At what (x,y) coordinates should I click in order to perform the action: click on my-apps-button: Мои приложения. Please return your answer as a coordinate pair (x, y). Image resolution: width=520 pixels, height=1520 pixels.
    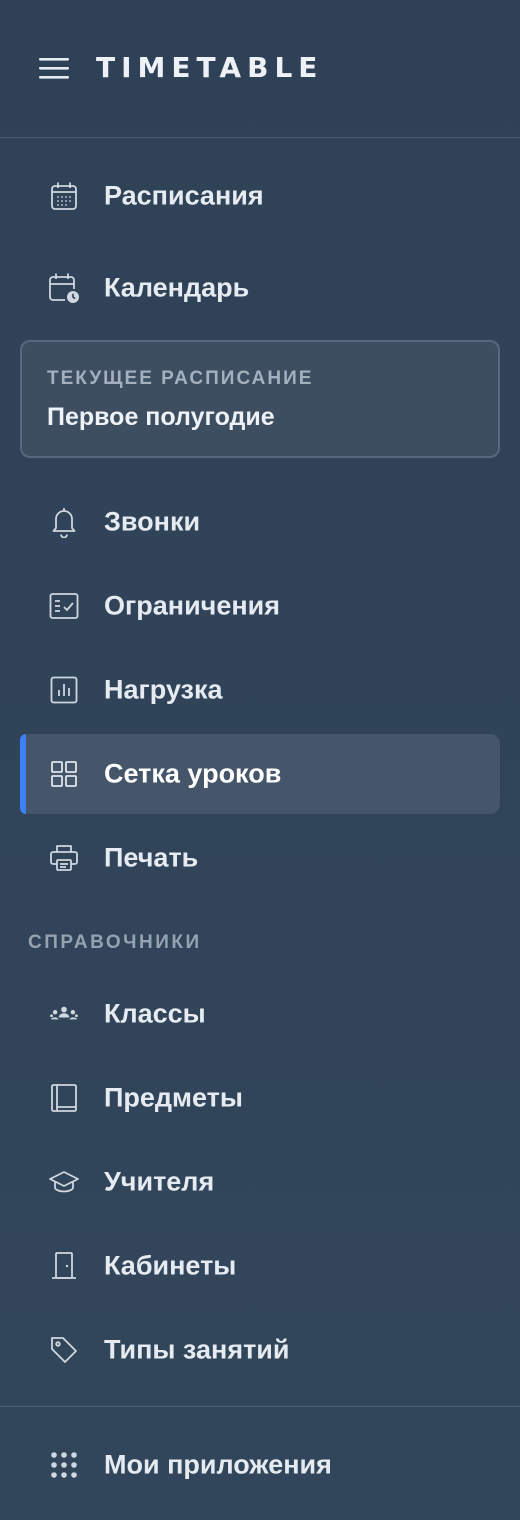
    Looking at the image, I should click on (260, 1465).